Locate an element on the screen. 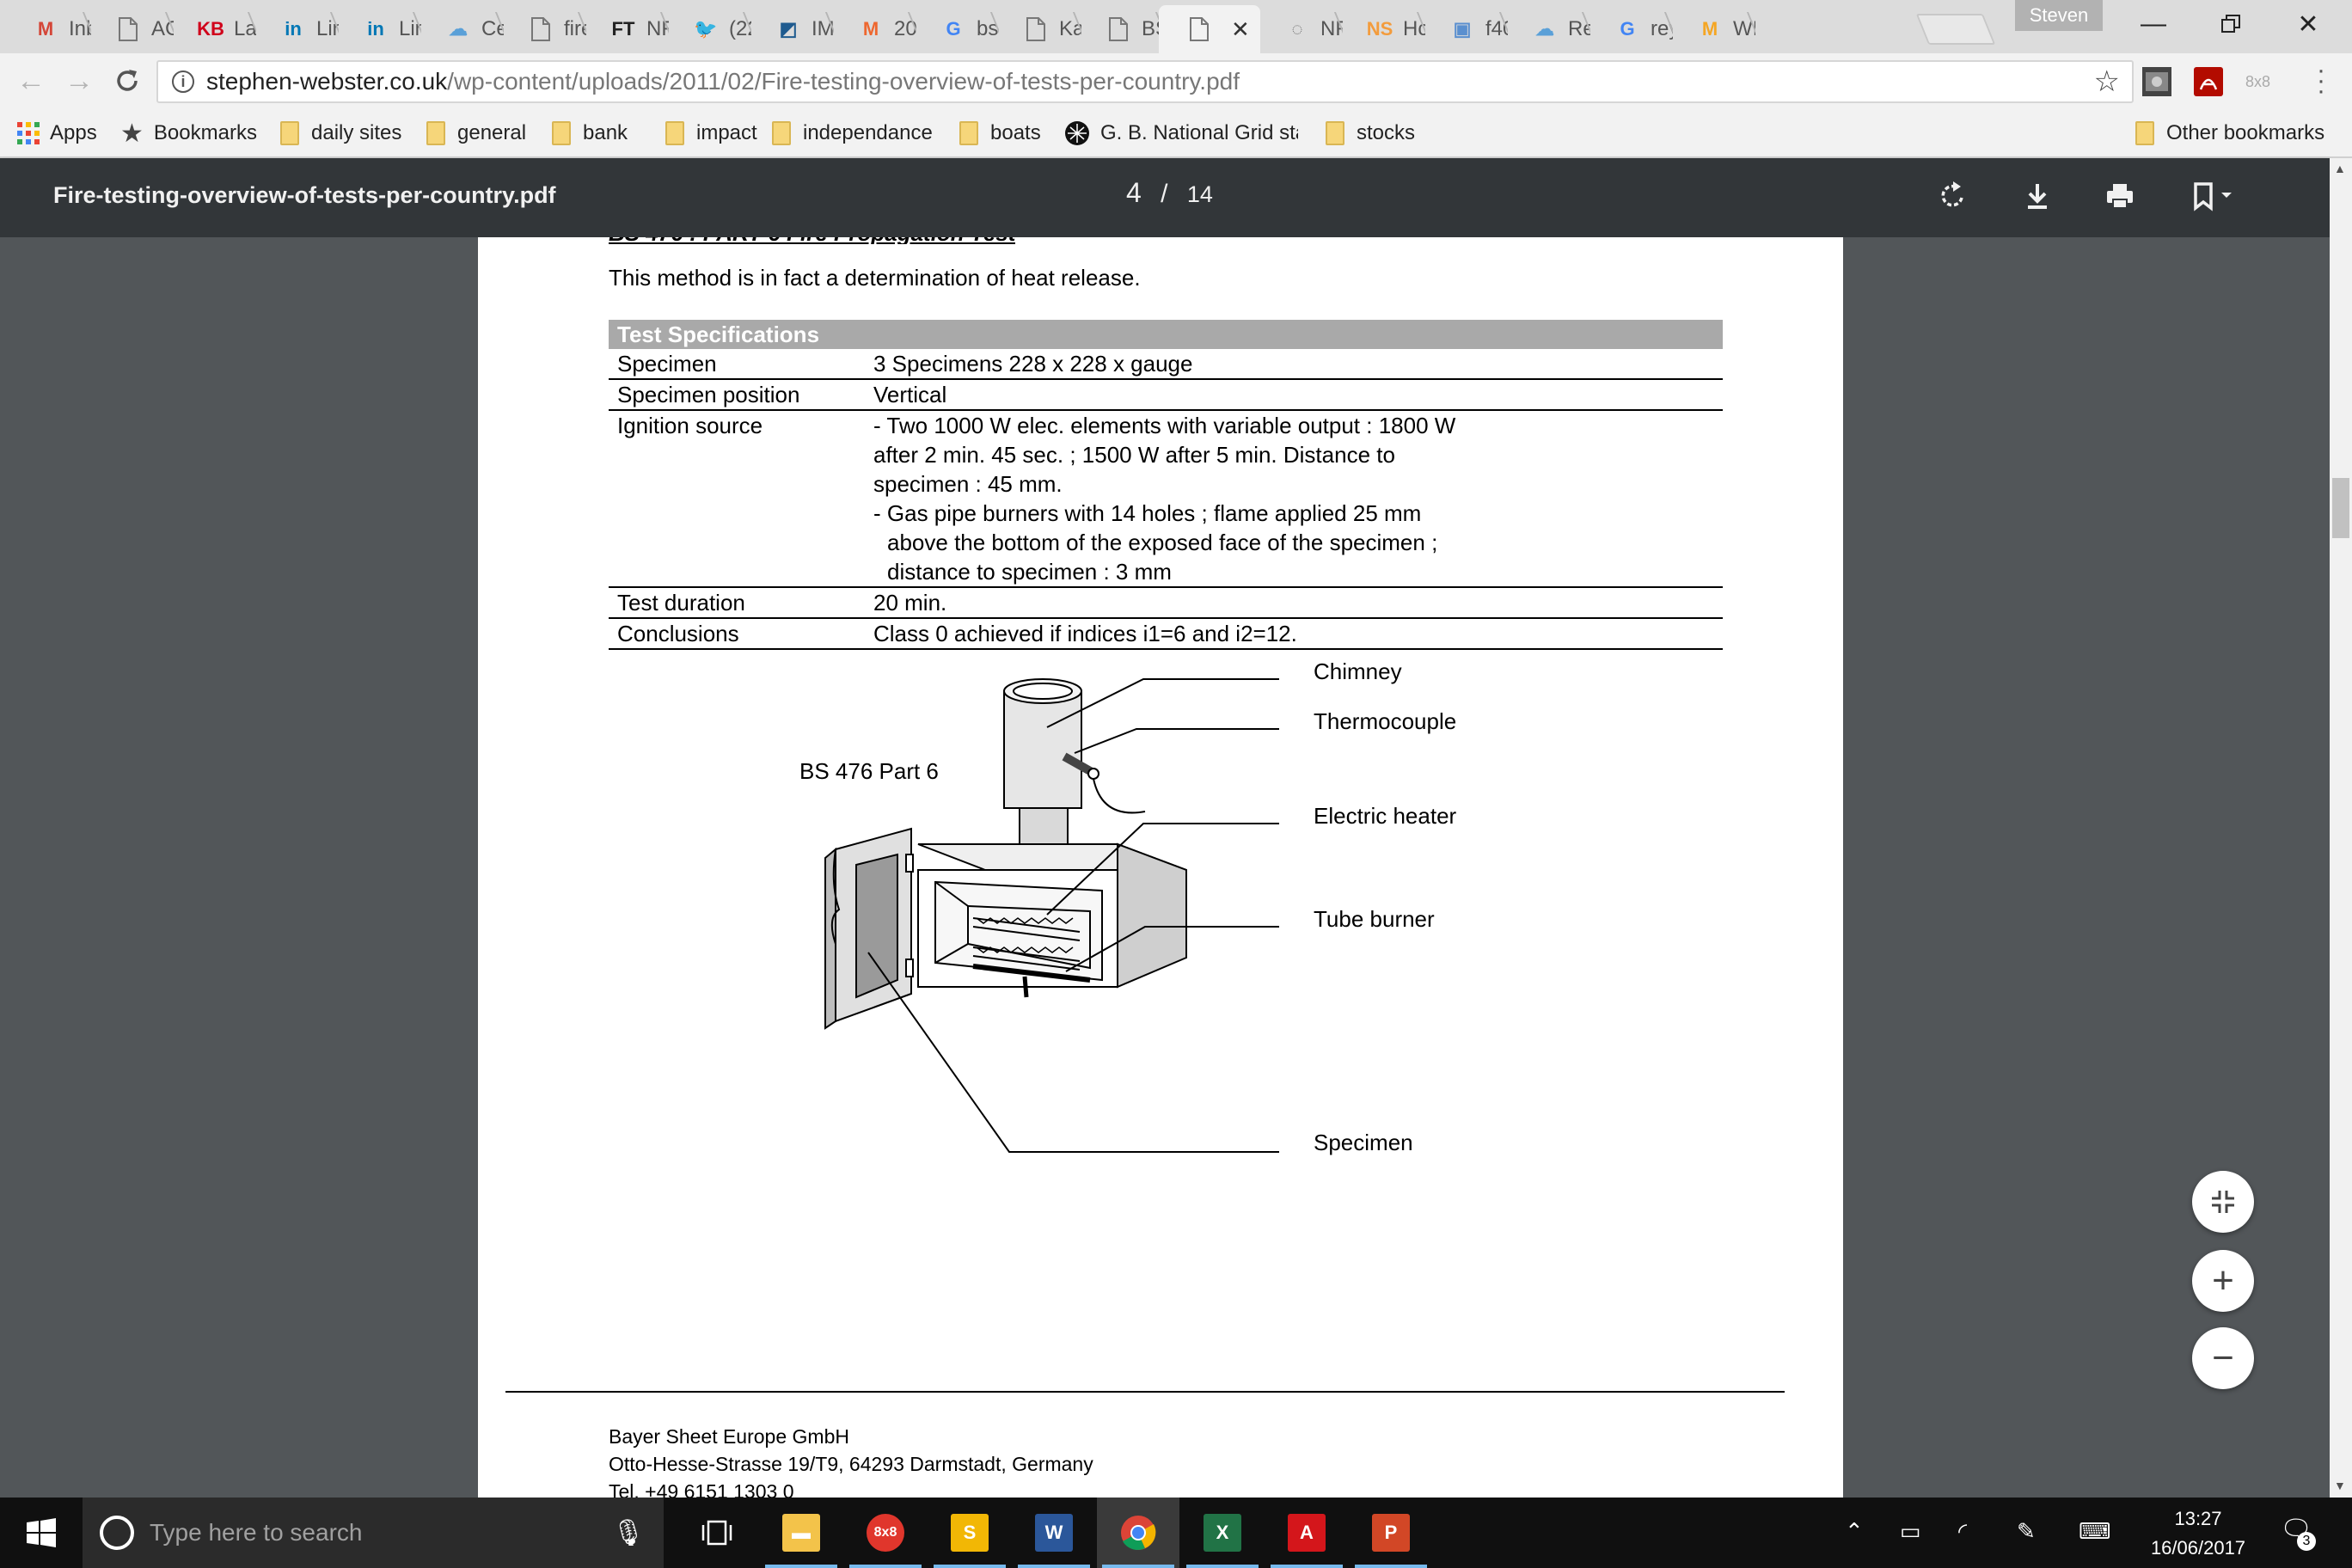 Image resolution: width=2352 pixels, height=1568 pixels. taskbar-app-chrome is located at coordinates (1138, 1533).